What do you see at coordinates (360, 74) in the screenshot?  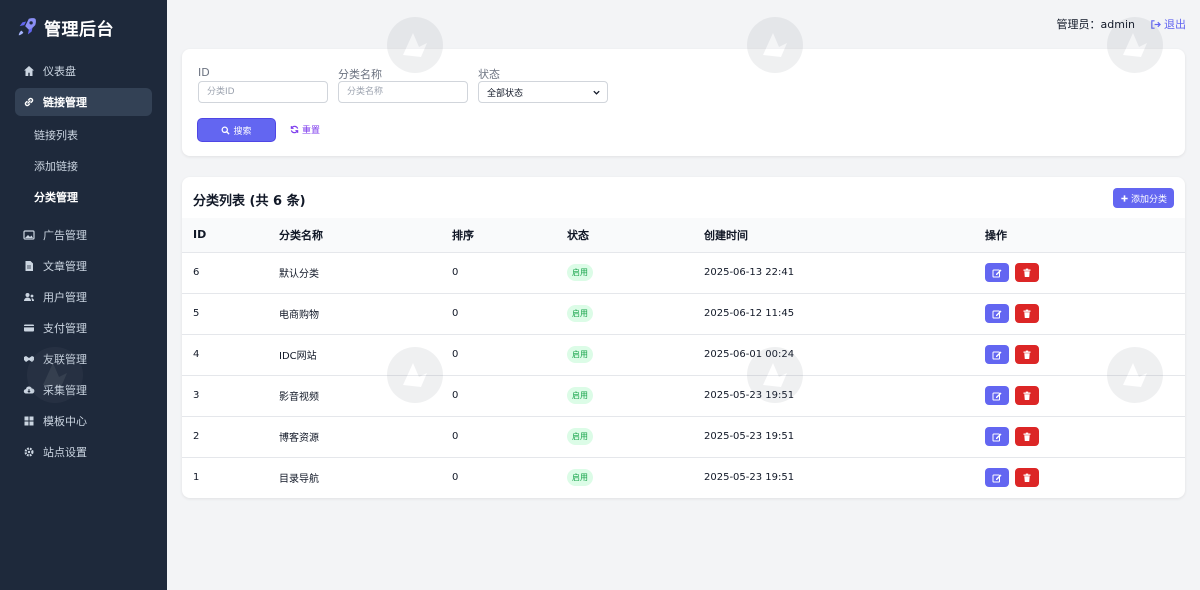 I see `category-name-label: 分类名称` at bounding box center [360, 74].